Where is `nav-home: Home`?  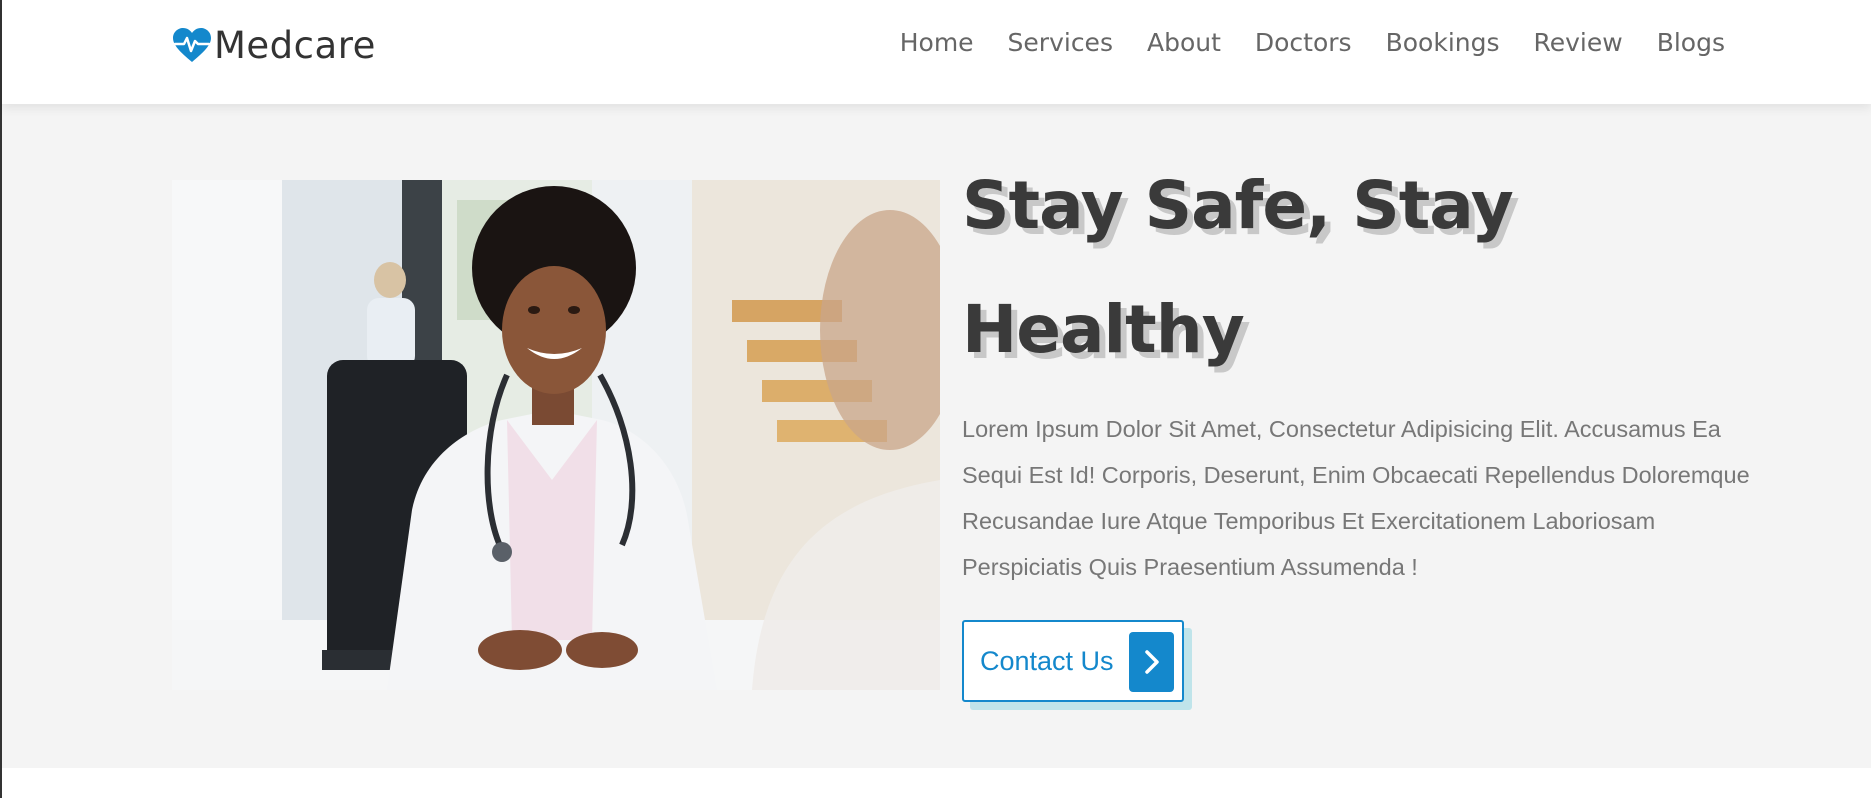
nav-home: Home is located at coordinates (937, 42).